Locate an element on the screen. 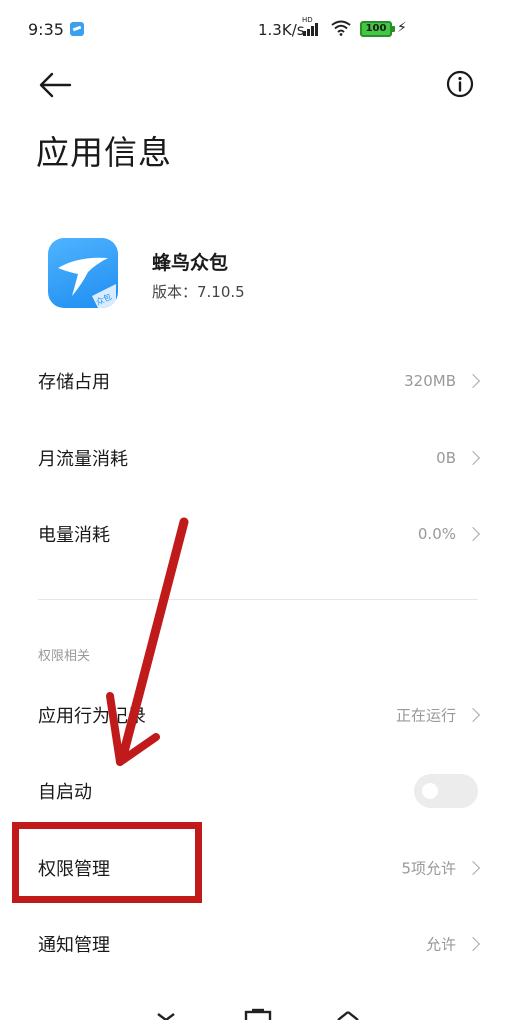 The height and width of the screenshot is (1020, 516). app-icon: 众包 is located at coordinates (83, 273).